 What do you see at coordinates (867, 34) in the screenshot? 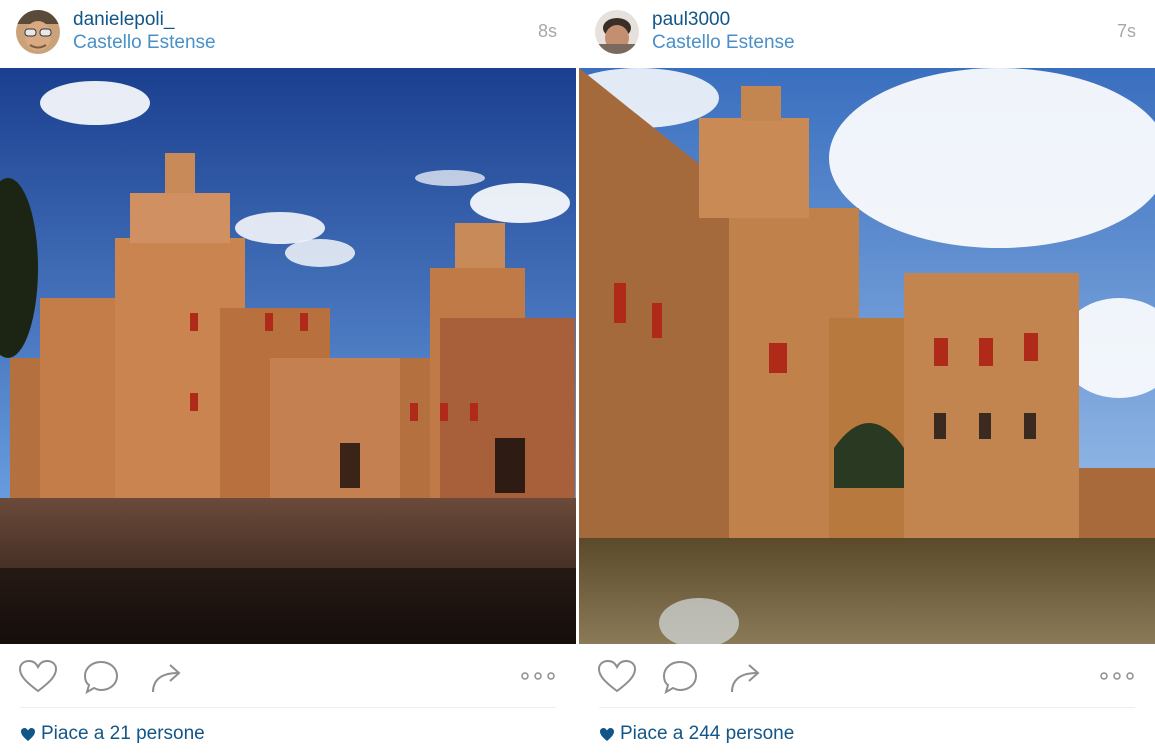
I see `post-header: paul3000 Castello Estense 7s` at bounding box center [867, 34].